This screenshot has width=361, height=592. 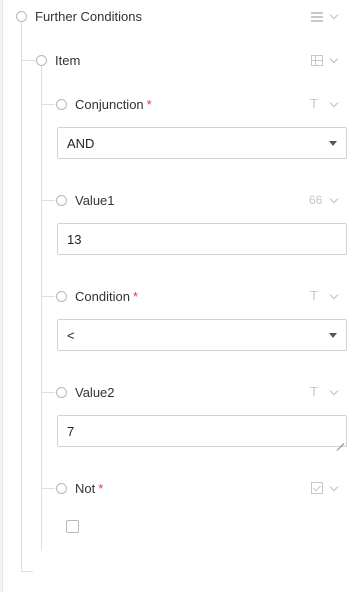 I want to click on tree-line-value1-branch, so click(x=48, y=200).